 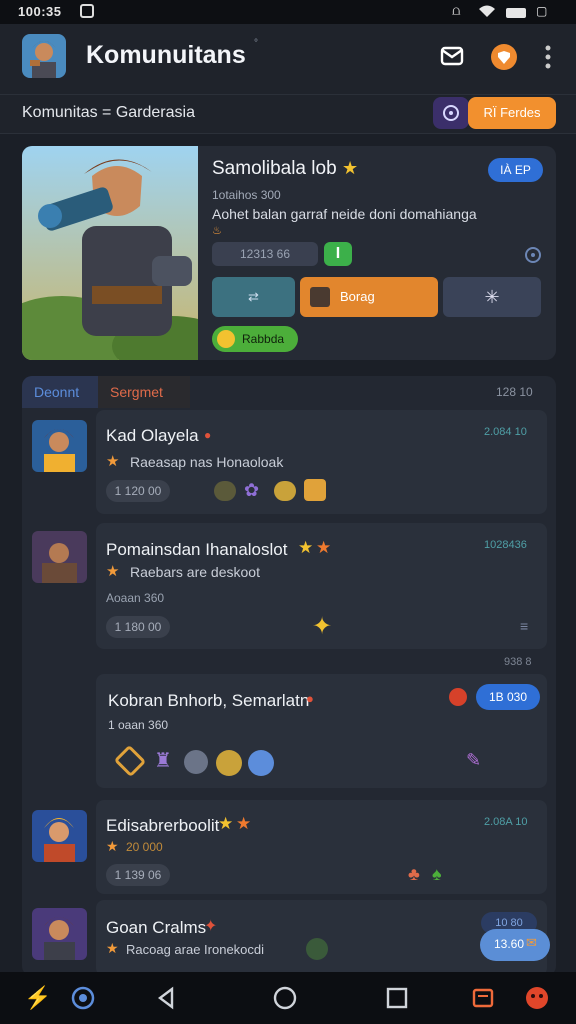 I want to click on post-title: Goan Cralms, so click(x=156, y=927).